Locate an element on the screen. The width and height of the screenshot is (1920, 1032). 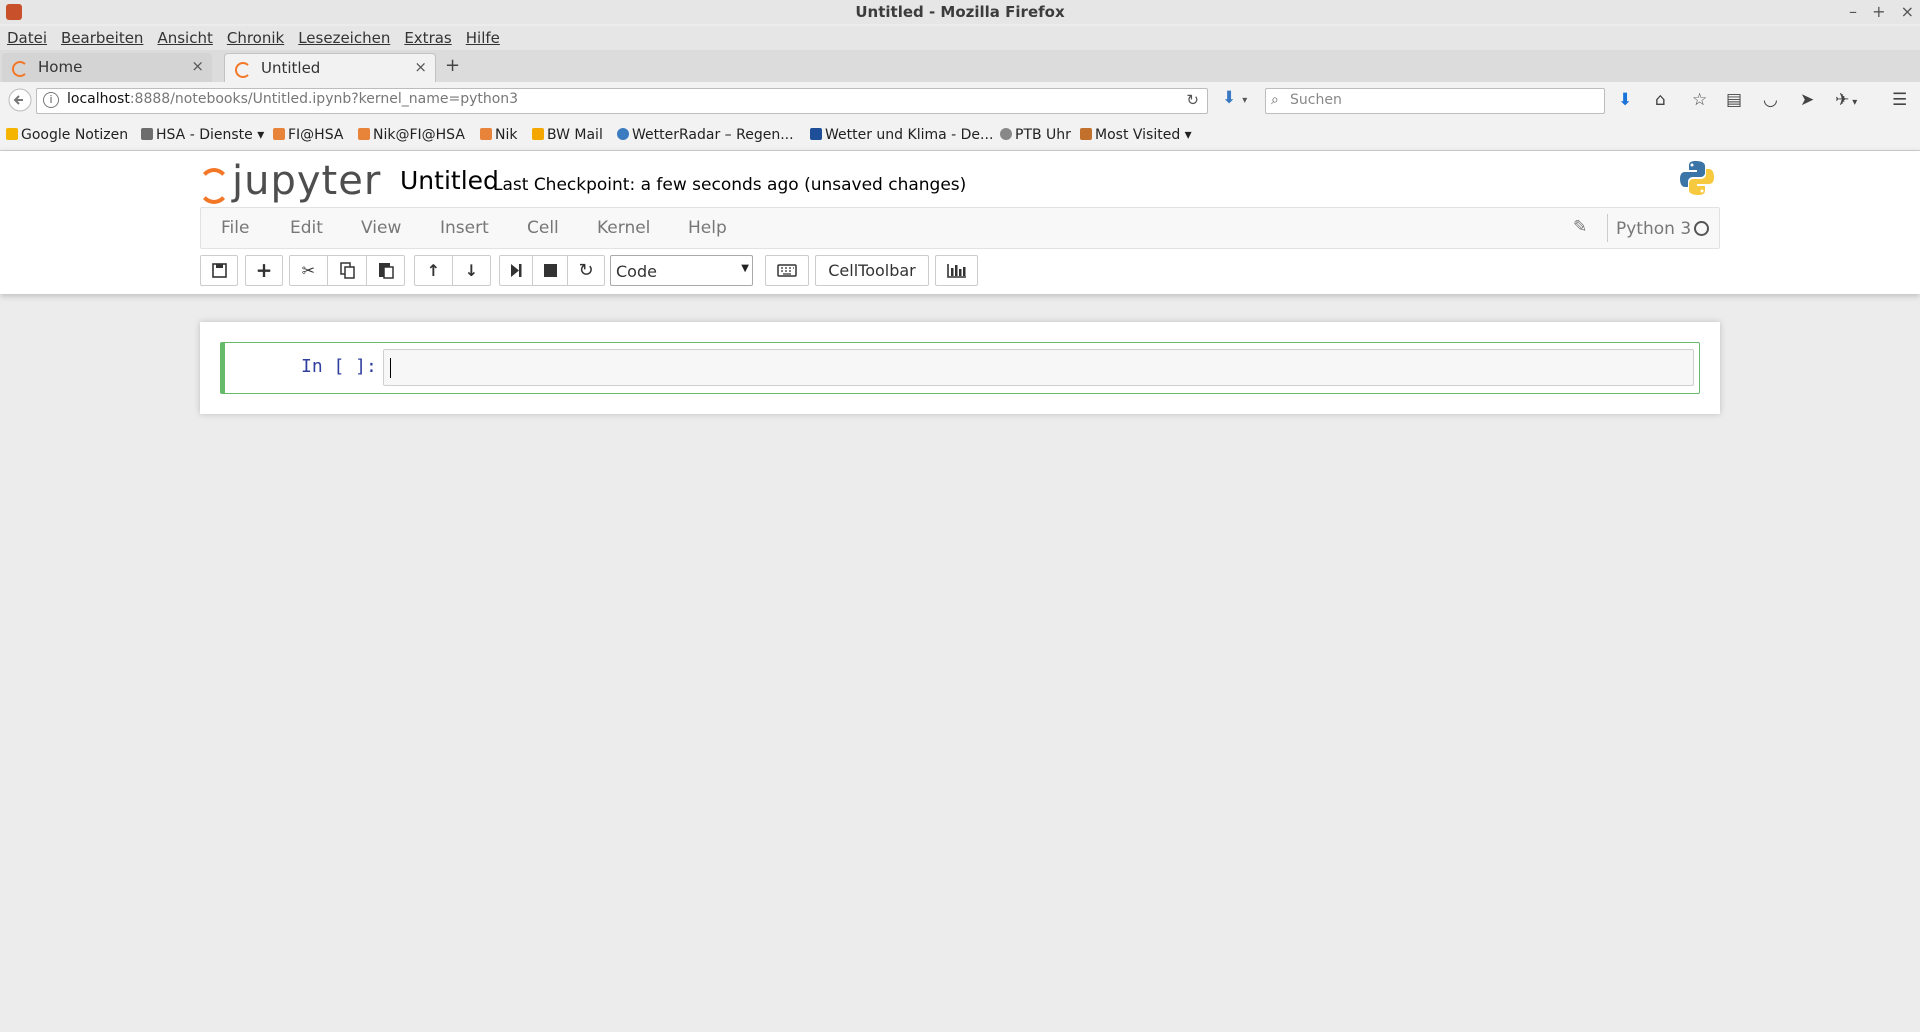
restart-kernel-button: ↻ is located at coordinates (586, 270).